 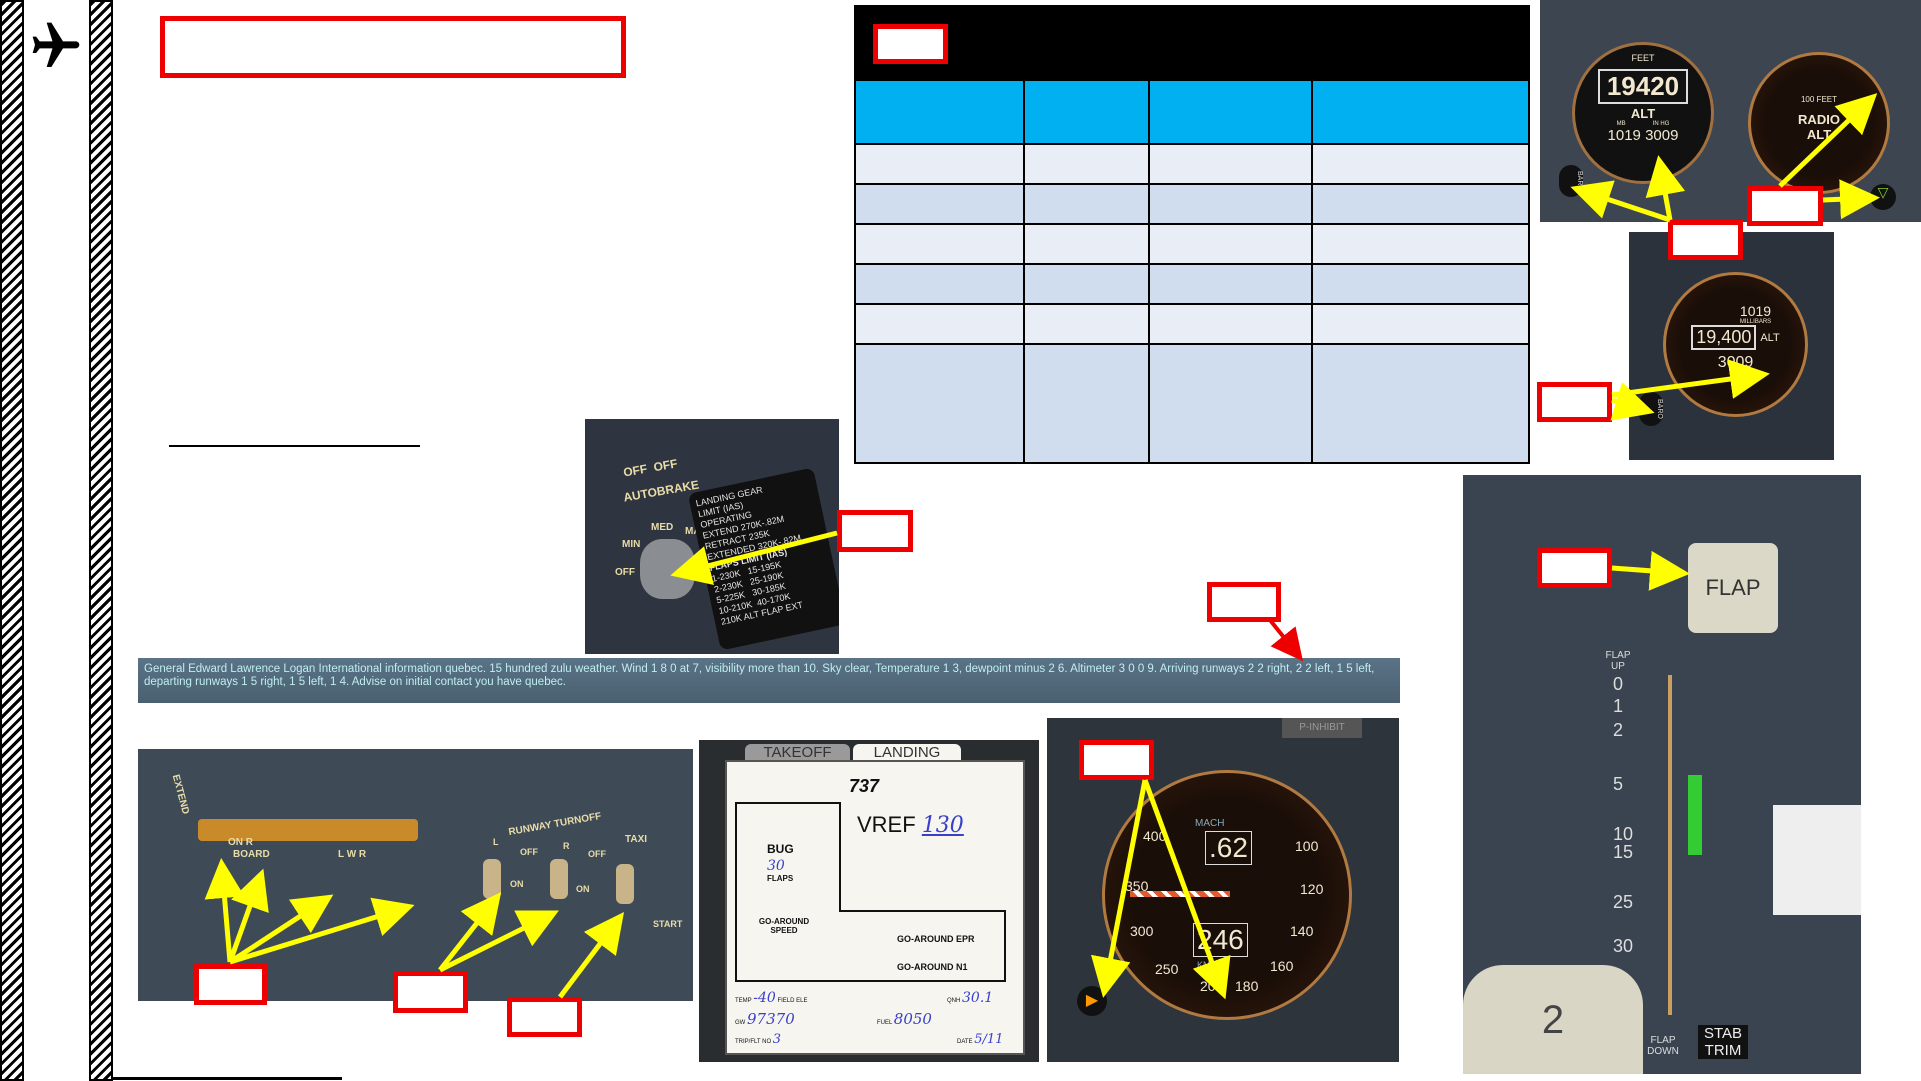 What do you see at coordinates (1643, 86) in the screenshot?
I see `altitude-readout: 19420` at bounding box center [1643, 86].